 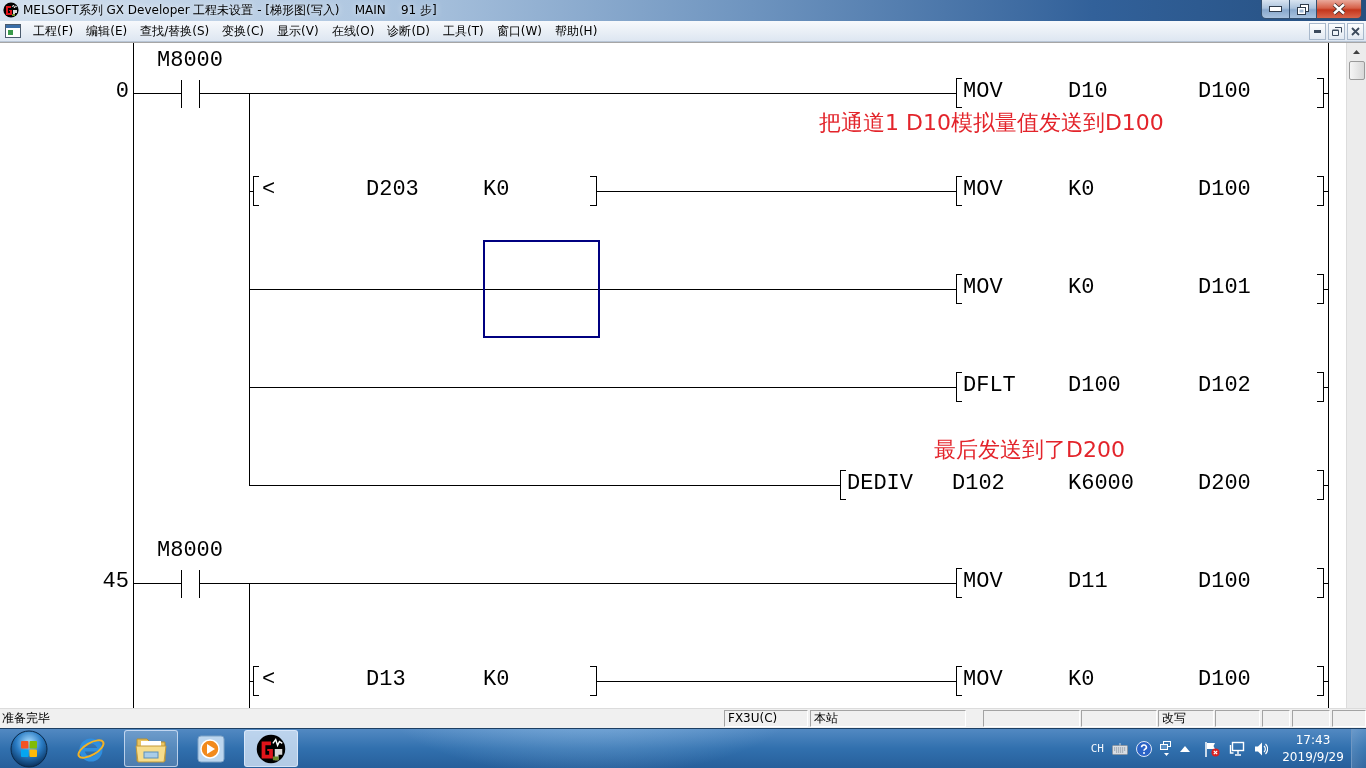 What do you see at coordinates (576, 31) in the screenshot?
I see `menu-item: 帮助(H)` at bounding box center [576, 31].